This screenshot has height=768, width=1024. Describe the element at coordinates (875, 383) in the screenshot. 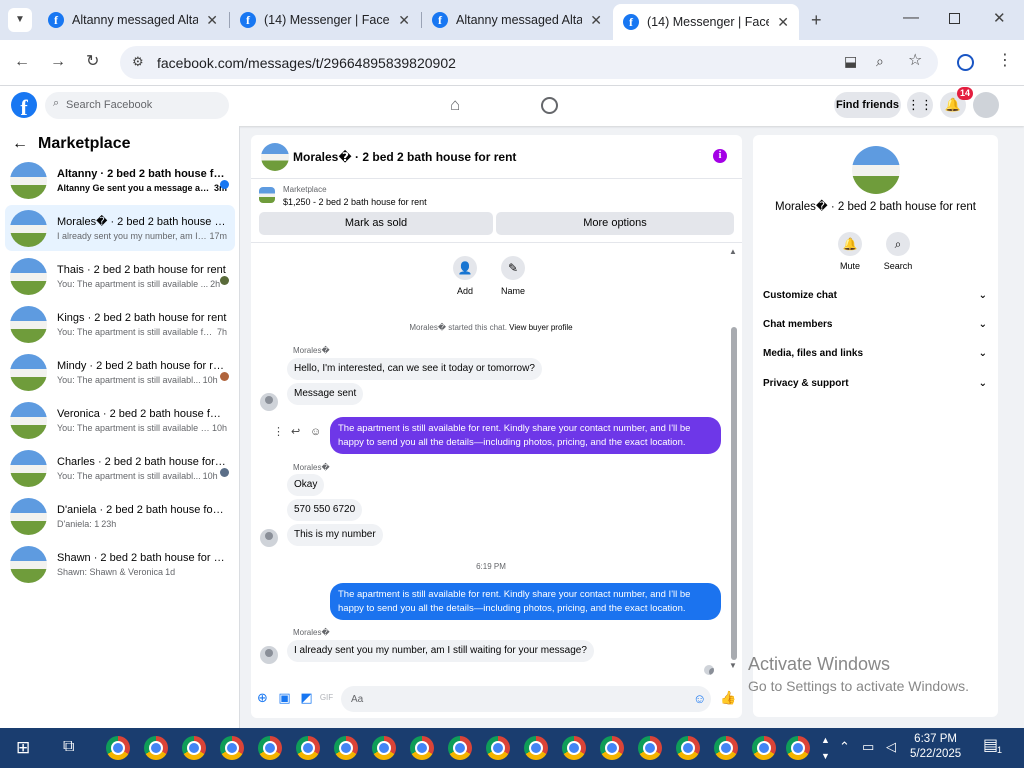

I see `privacy-support-section: Privacy & support ⌄` at that location.